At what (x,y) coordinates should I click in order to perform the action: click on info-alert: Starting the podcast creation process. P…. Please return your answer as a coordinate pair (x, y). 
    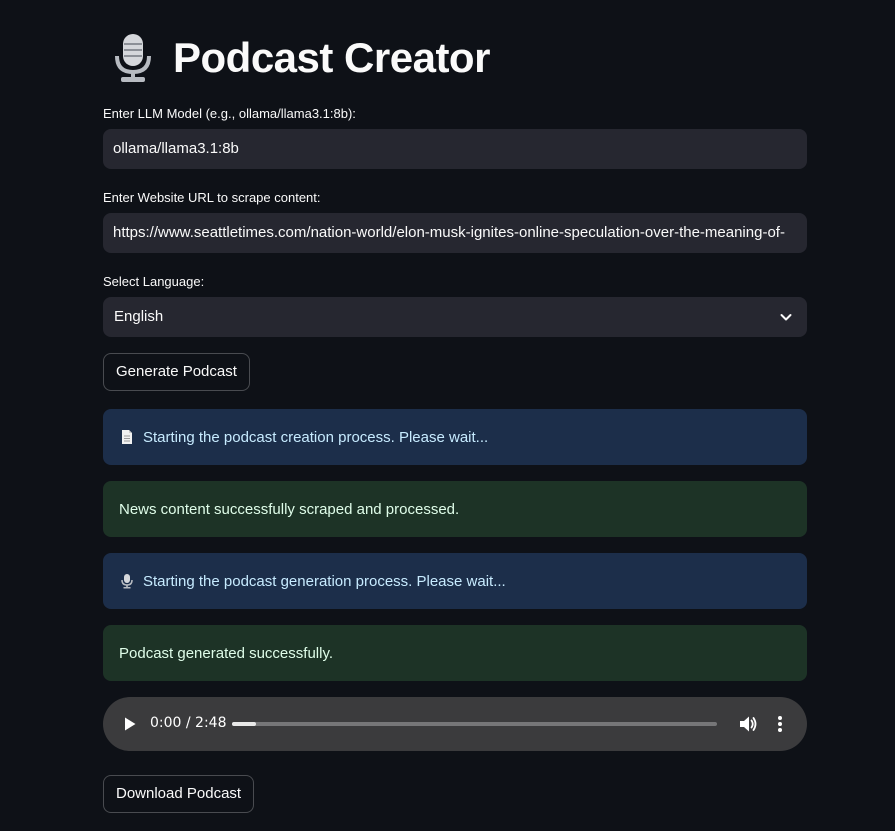
    Looking at the image, I should click on (455, 437).